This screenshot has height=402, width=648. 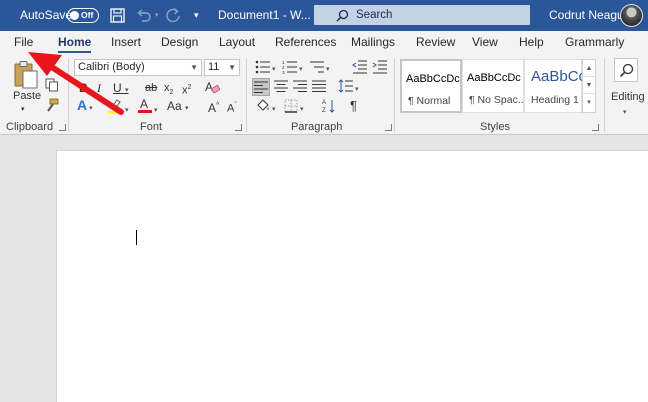 What do you see at coordinates (126, 42) in the screenshot?
I see `tab-insert: Insert` at bounding box center [126, 42].